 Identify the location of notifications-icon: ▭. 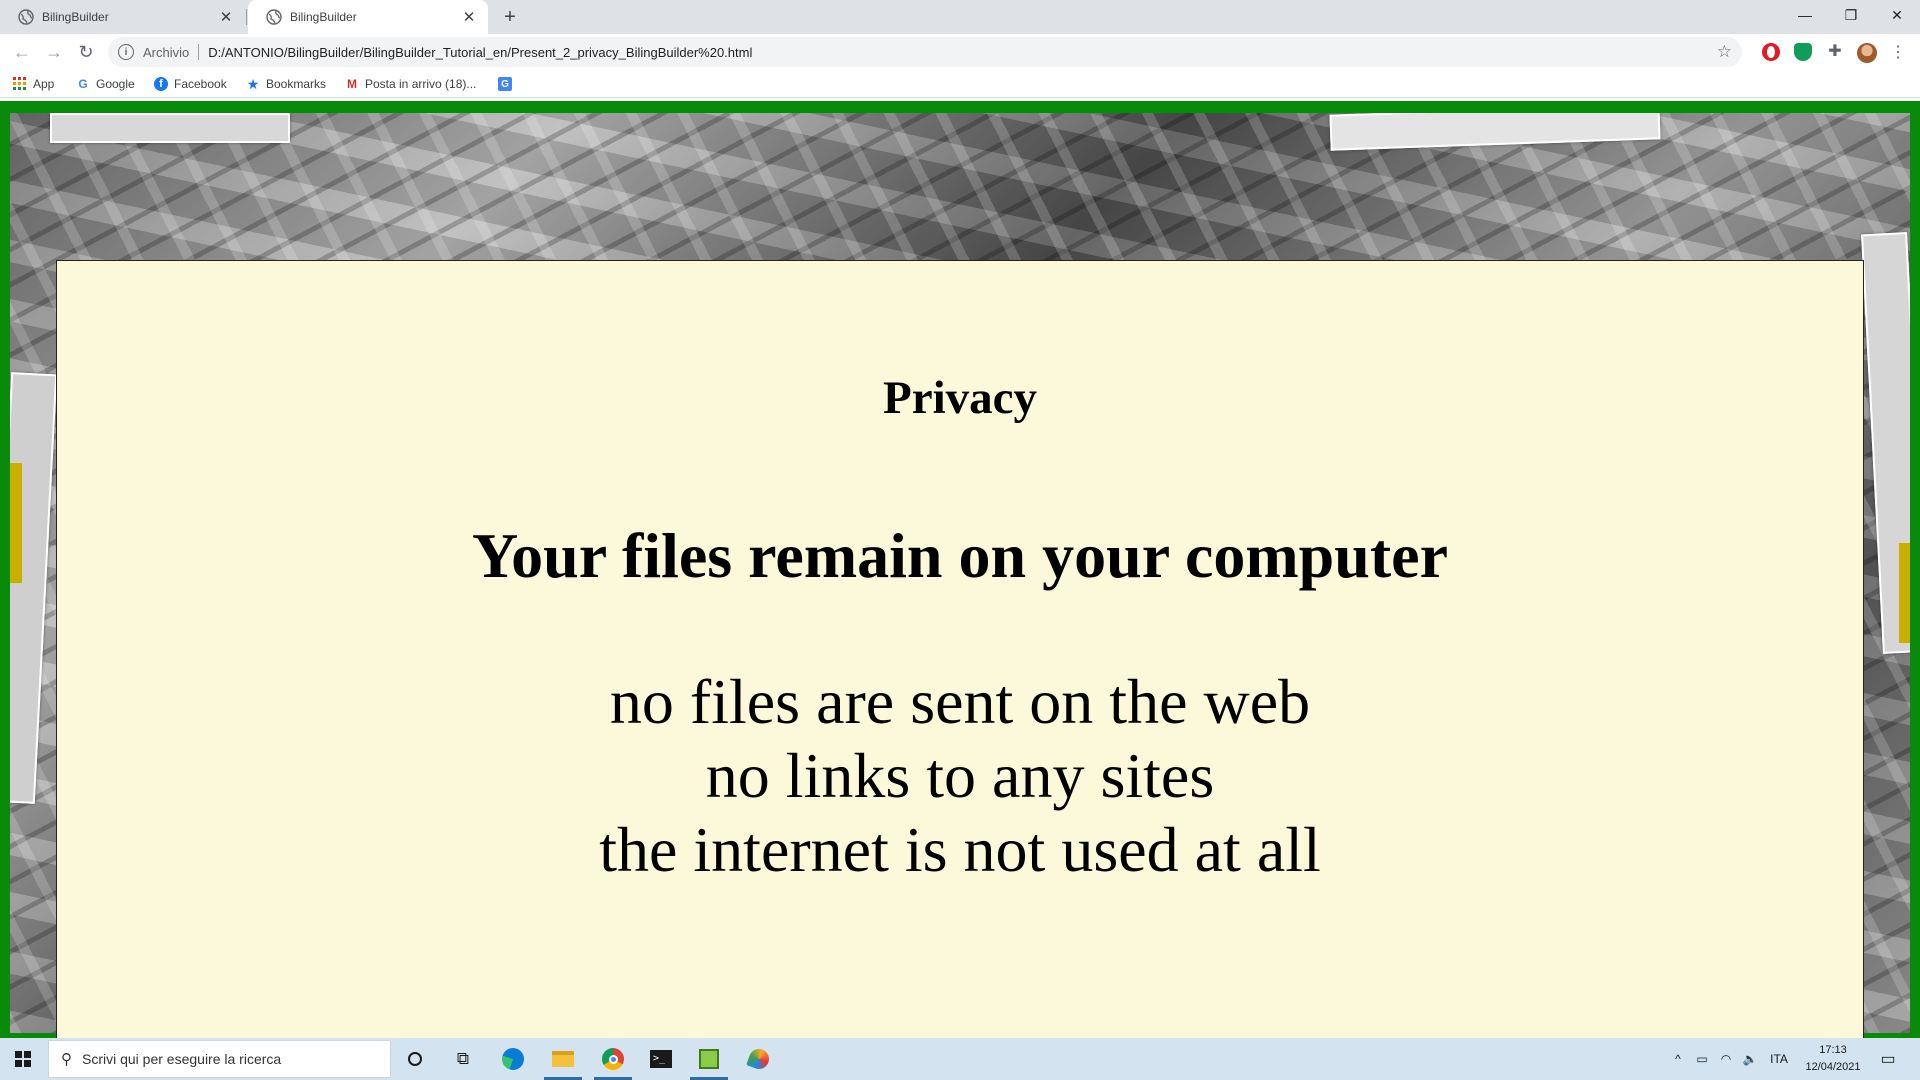
(1888, 1059).